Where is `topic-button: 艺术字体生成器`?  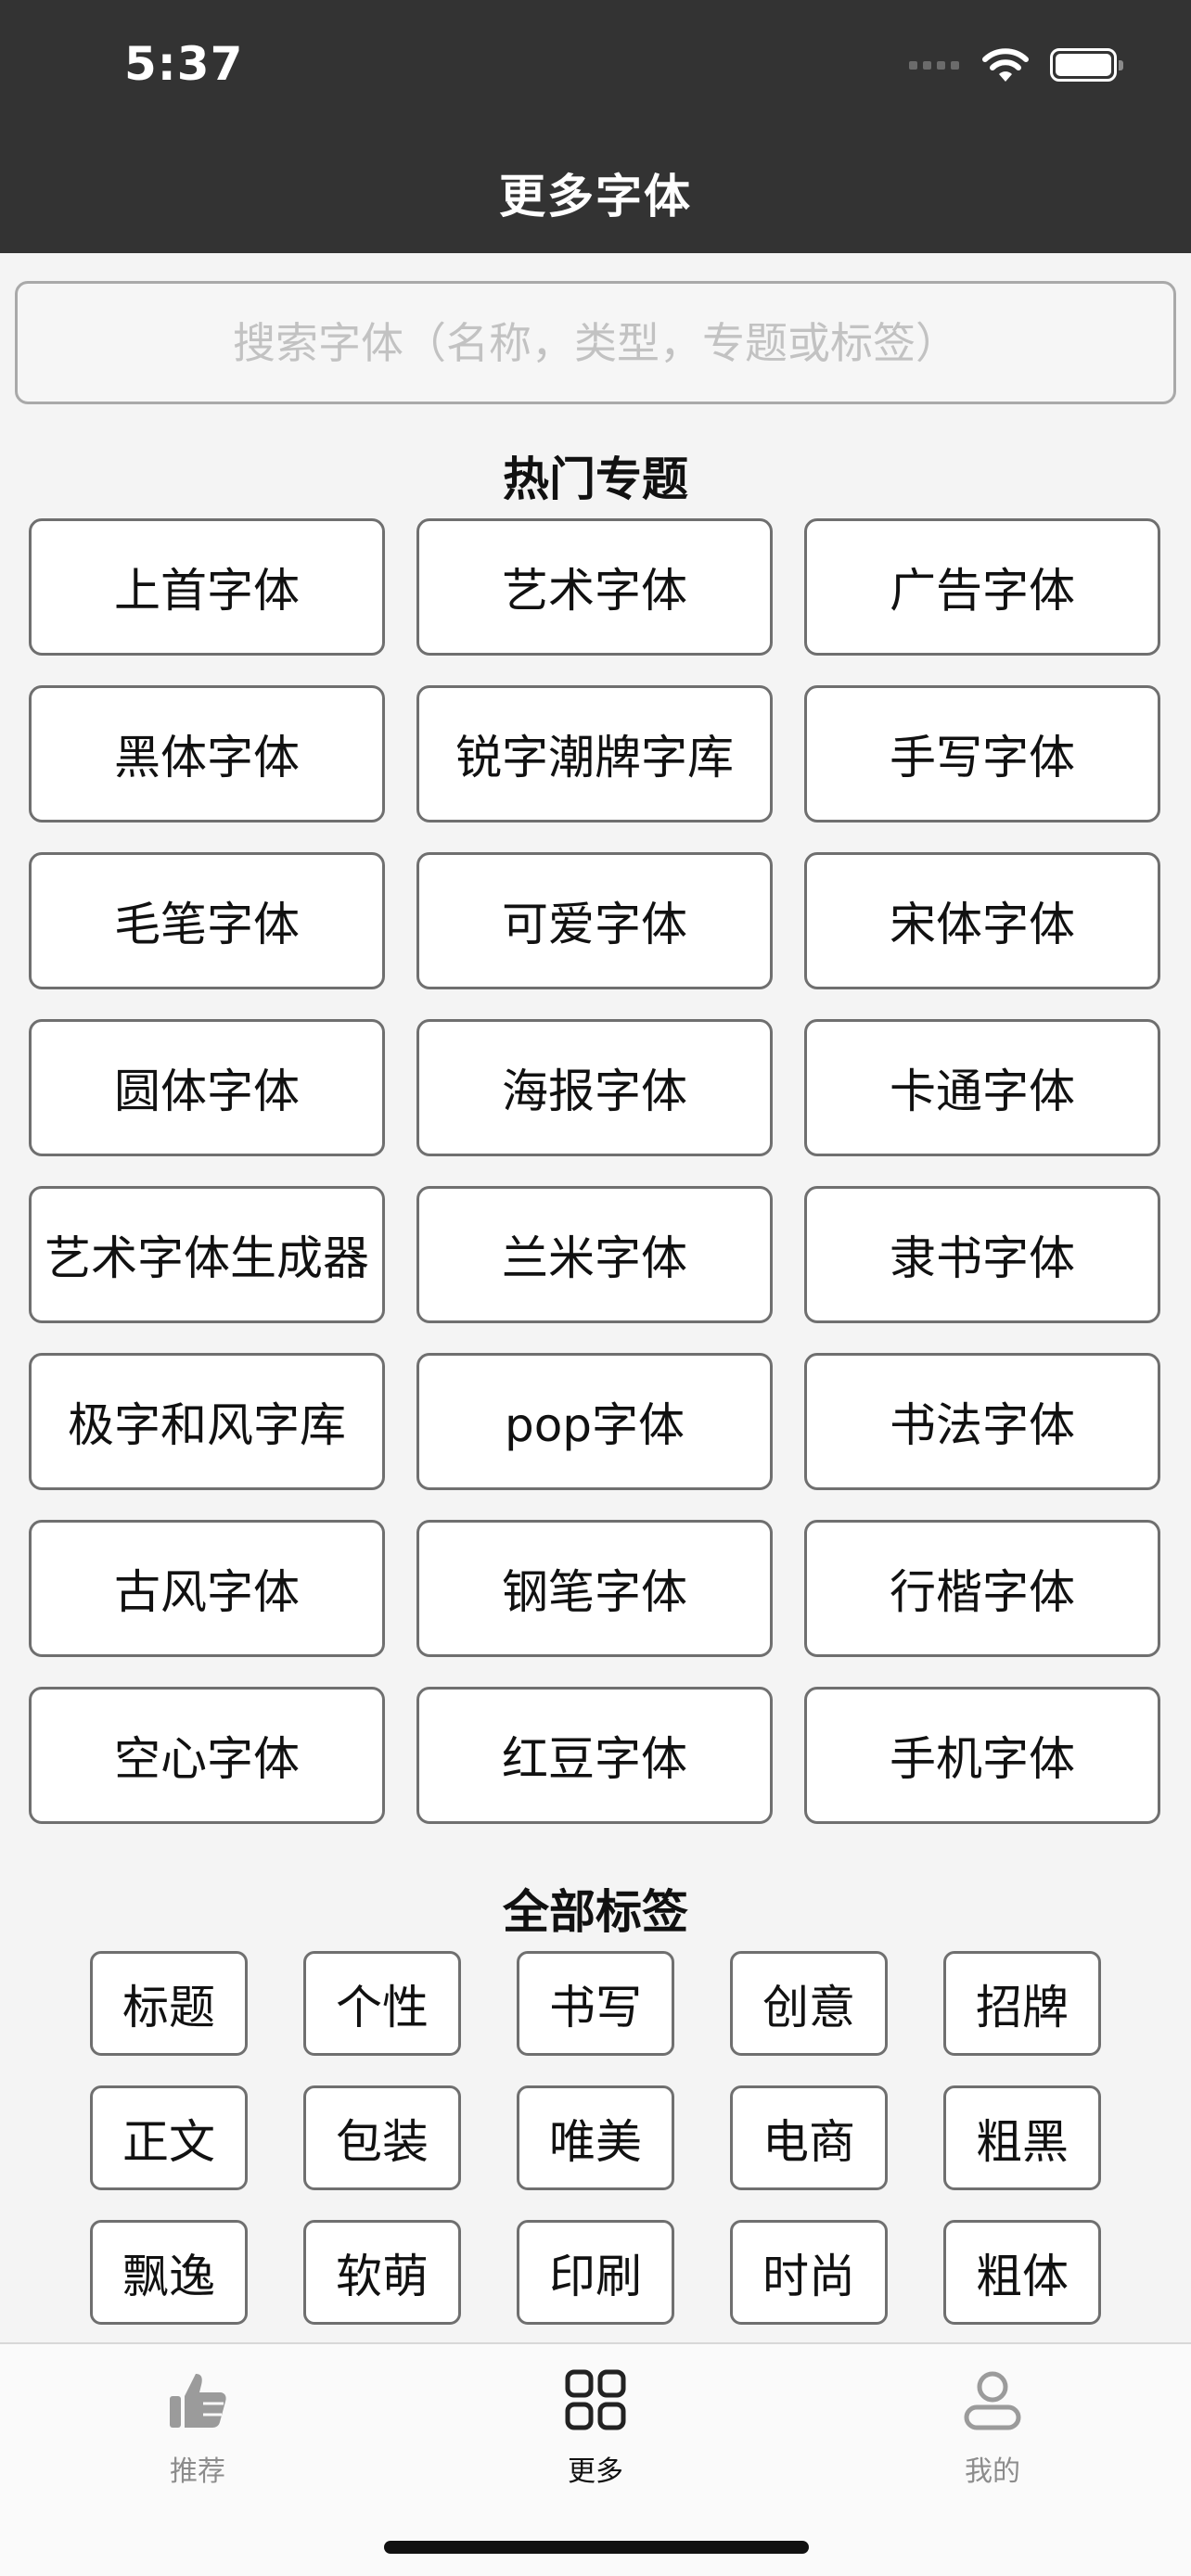 topic-button: 艺术字体生成器 is located at coordinates (207, 1254).